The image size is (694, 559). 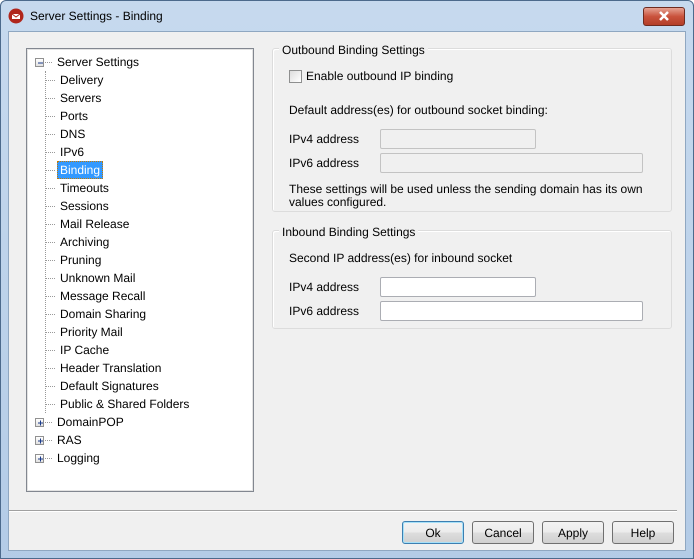 I want to click on tree-item: IP Cache, so click(x=84, y=350).